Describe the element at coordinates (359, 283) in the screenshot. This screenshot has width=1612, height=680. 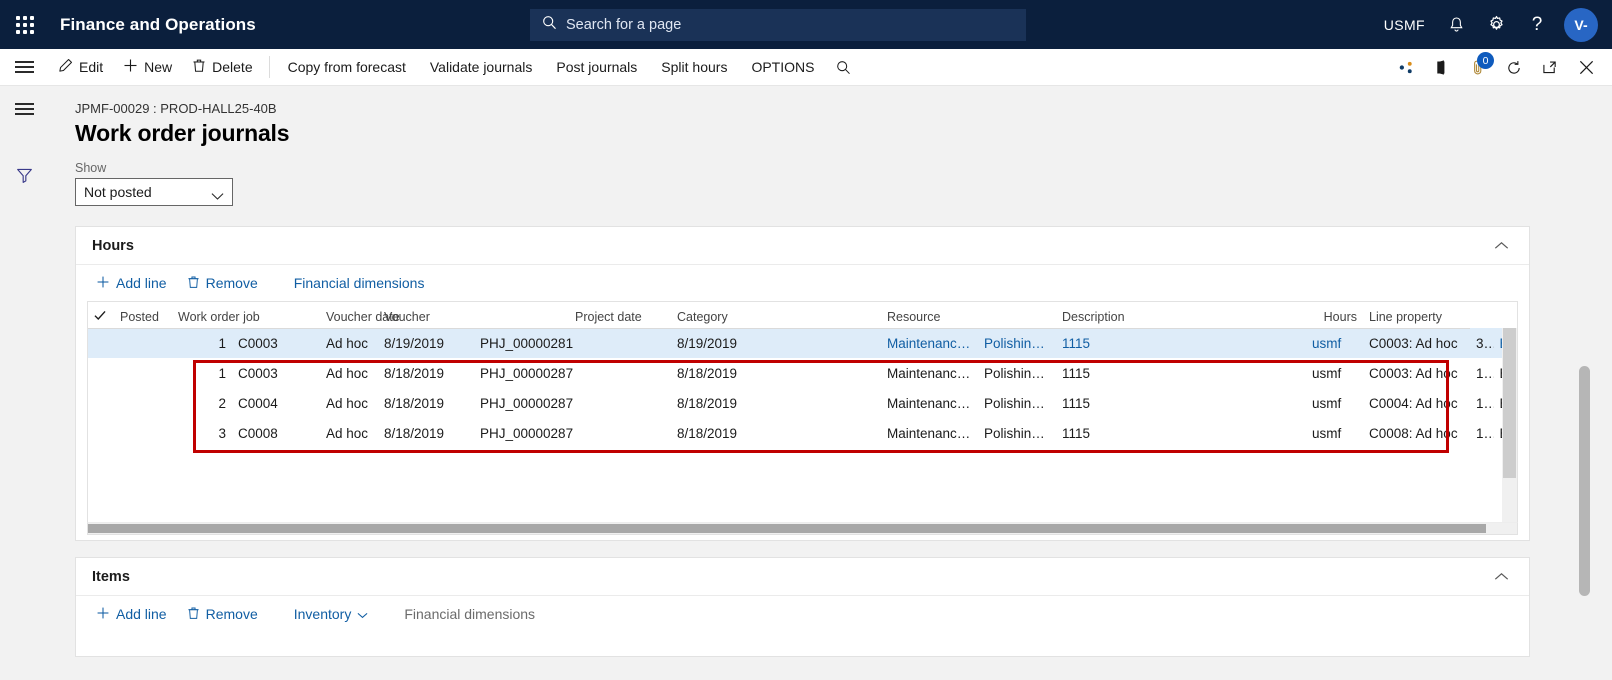
I see `hours-financial-dimensions-button: Financial dimensions` at that location.